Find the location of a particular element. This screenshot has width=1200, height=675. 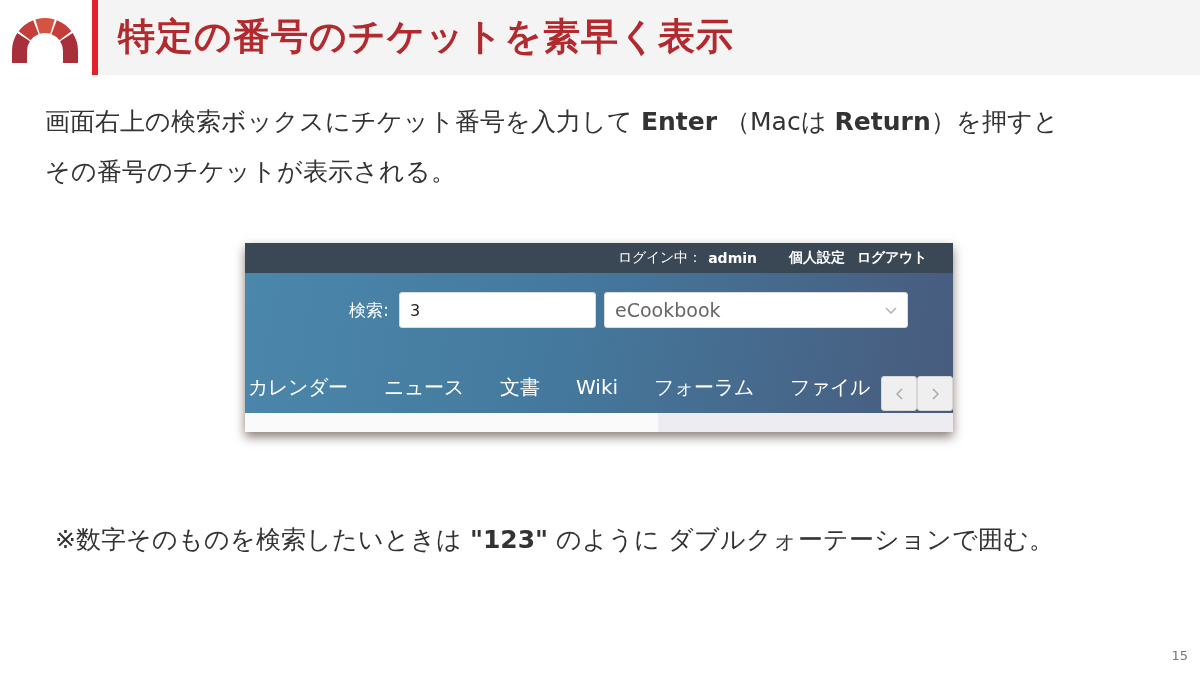

login-label: ログイン中： is located at coordinates (660, 258).